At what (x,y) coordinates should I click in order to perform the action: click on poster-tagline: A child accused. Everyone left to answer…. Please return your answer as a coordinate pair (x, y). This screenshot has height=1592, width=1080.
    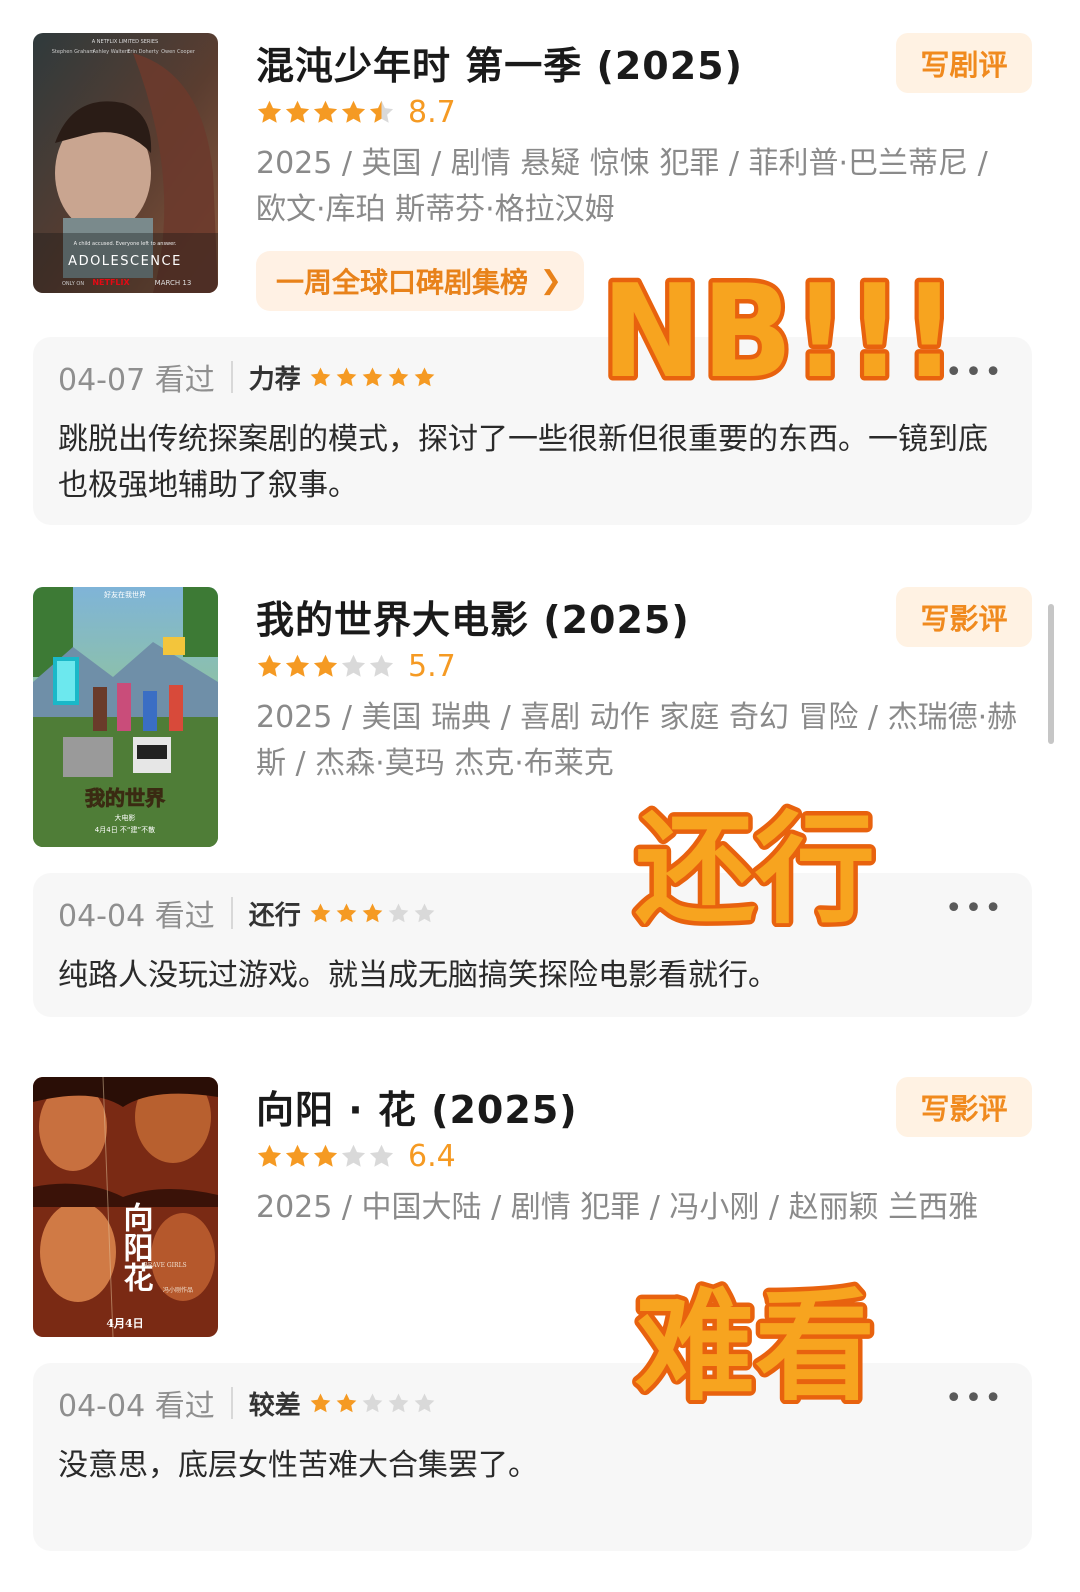
    Looking at the image, I should click on (125, 244).